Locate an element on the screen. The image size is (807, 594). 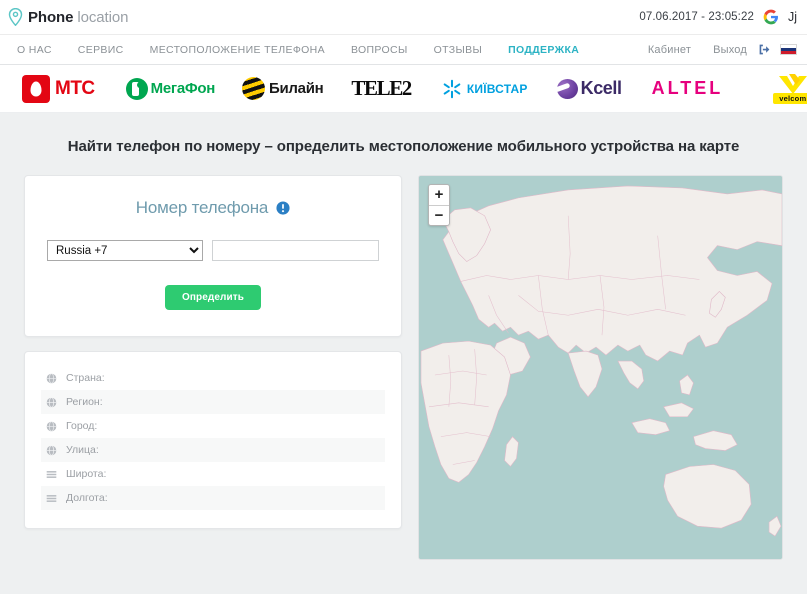
nav-item-about: О НАС is located at coordinates (34, 50).